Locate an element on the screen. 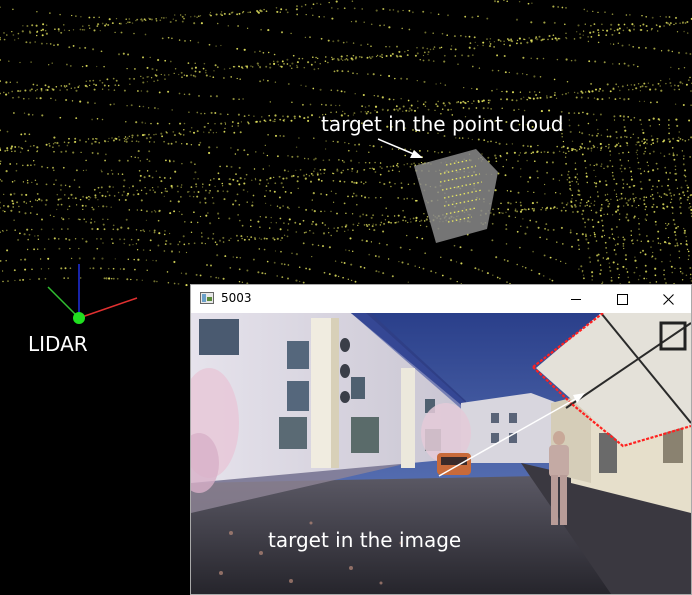 The image size is (692, 595). app-window-icon is located at coordinates (207, 298).